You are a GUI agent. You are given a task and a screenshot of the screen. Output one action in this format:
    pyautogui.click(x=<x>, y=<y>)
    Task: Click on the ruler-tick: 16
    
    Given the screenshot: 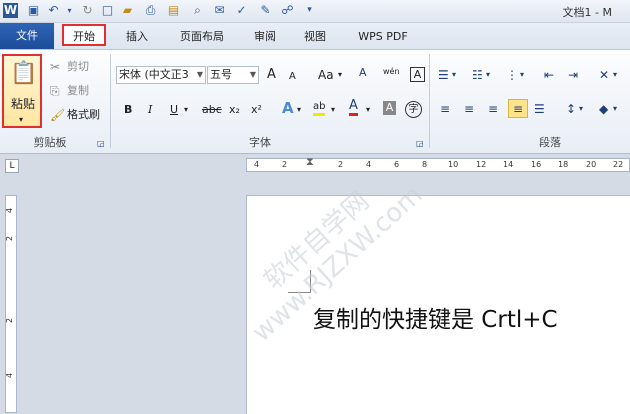 What is the action you would take?
    pyautogui.click(x=536, y=164)
    